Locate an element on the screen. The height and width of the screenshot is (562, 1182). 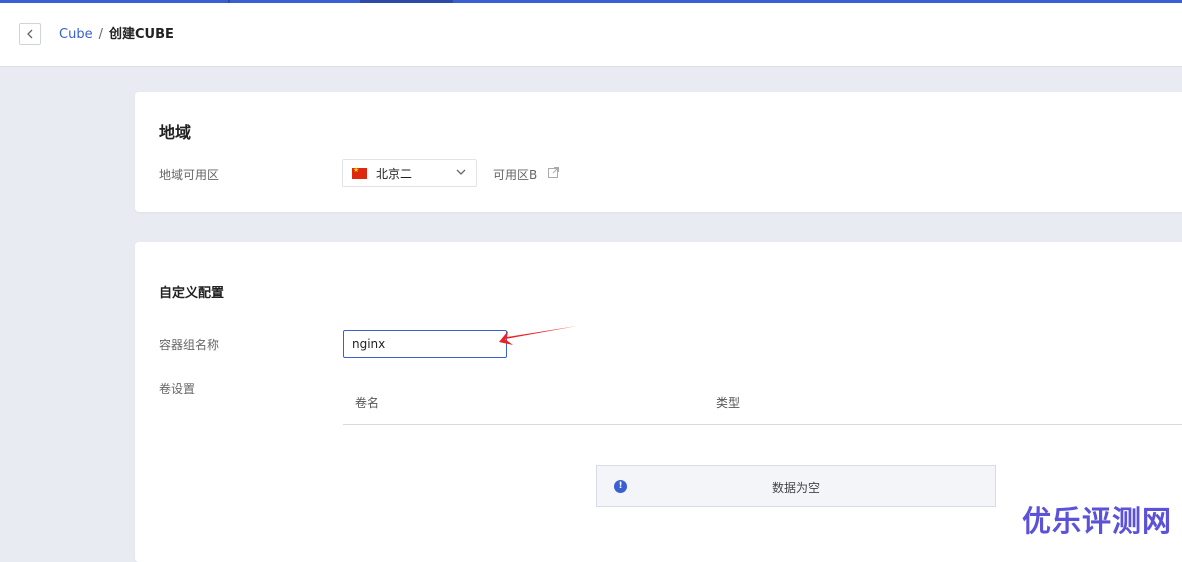
chevron-left-icon is located at coordinates (30, 34).